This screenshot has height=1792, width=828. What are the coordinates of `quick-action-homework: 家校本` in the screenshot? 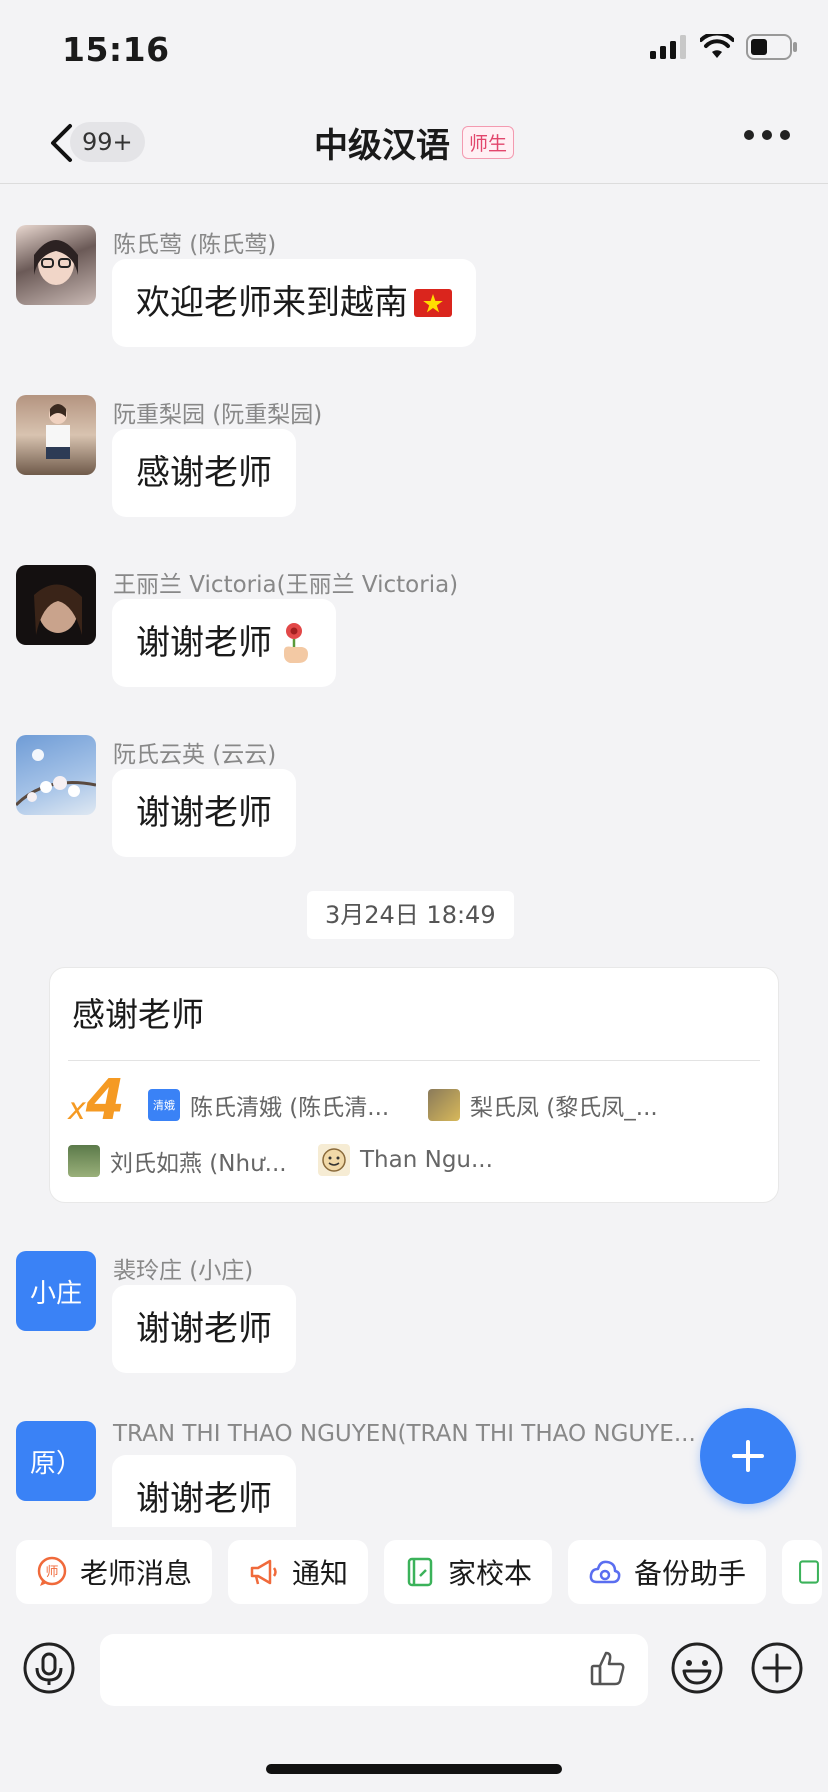 It's located at (468, 1572).